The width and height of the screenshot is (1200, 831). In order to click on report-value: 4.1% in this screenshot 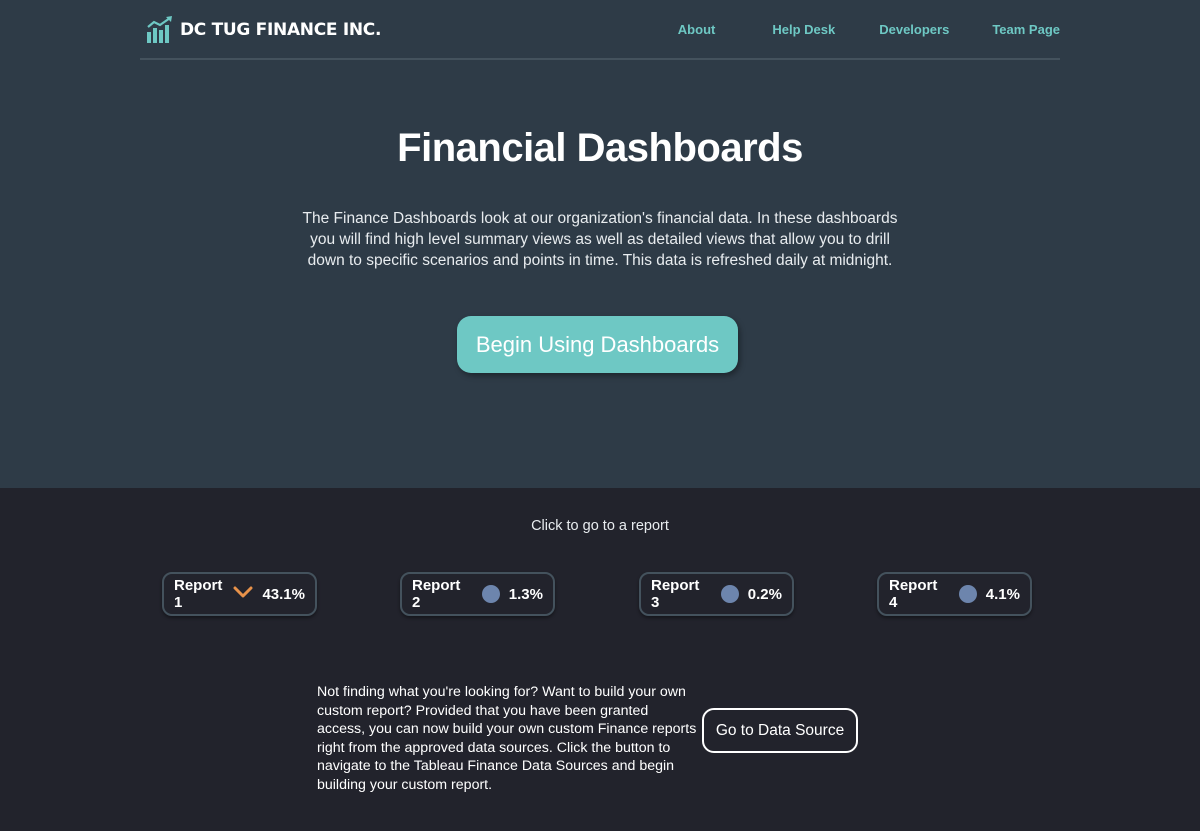, I will do `click(1002, 594)`.